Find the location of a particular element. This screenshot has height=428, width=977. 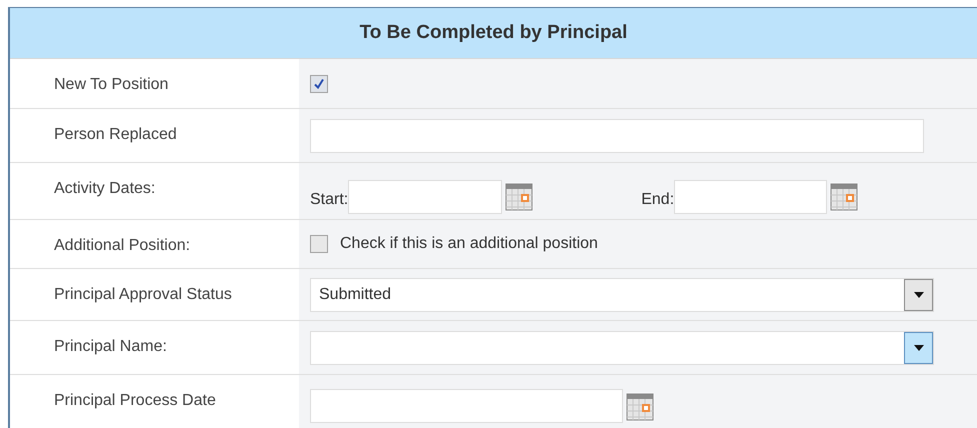

input-field is located at coordinates (617, 135).